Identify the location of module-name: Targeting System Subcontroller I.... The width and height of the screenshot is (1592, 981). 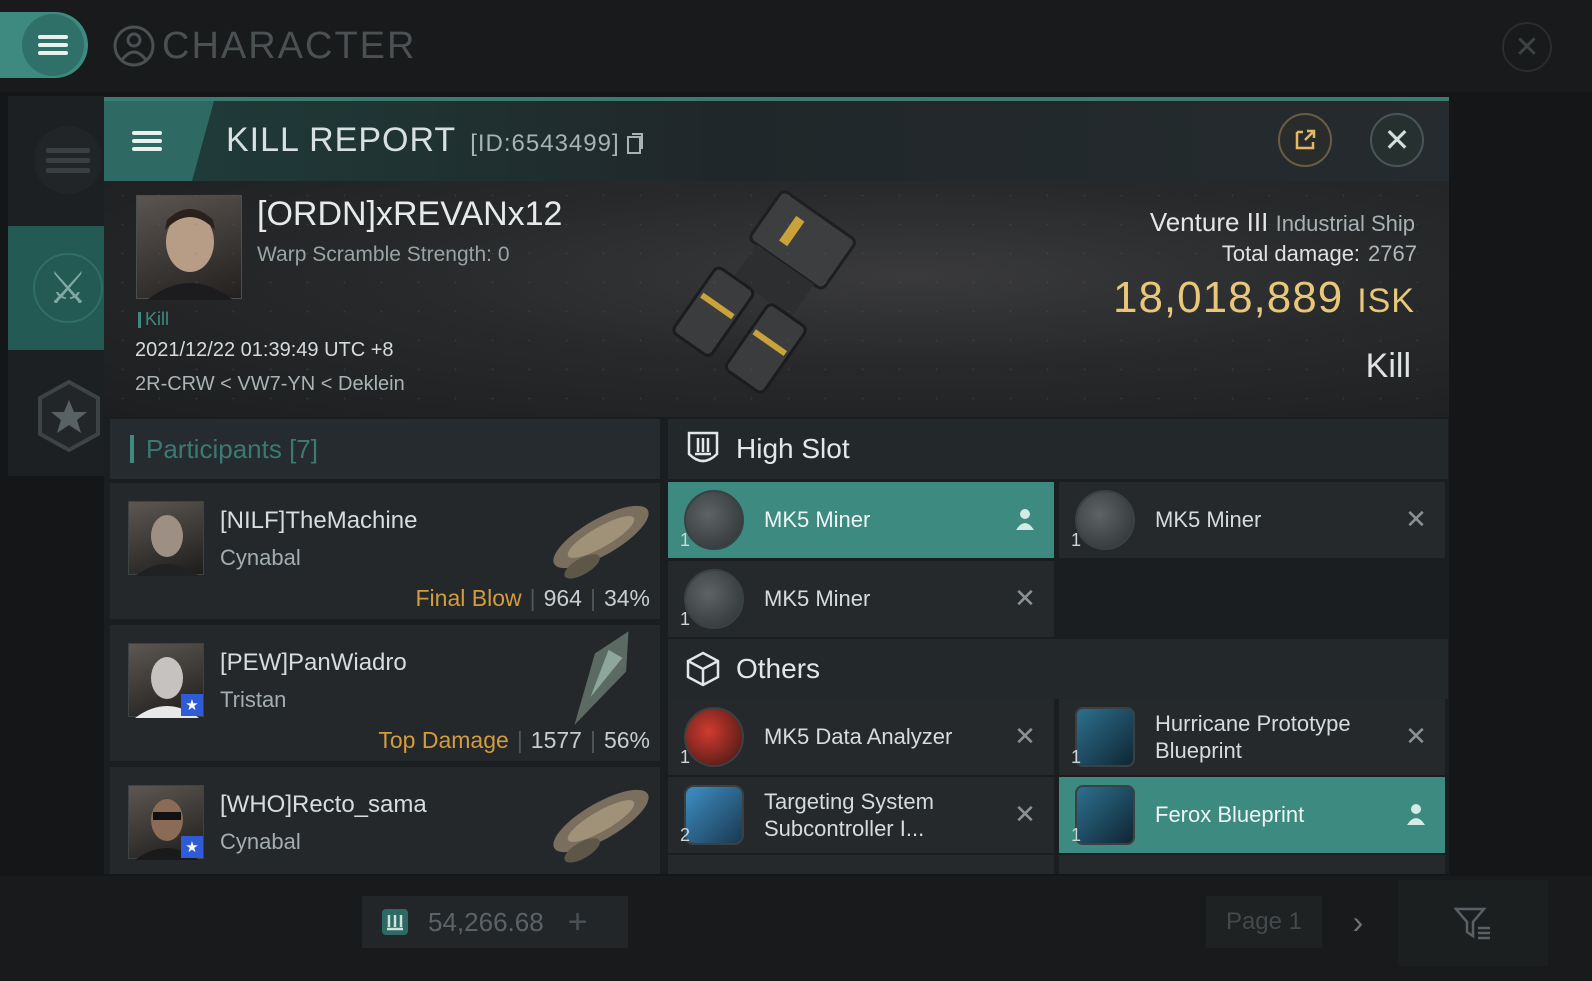
(849, 815).